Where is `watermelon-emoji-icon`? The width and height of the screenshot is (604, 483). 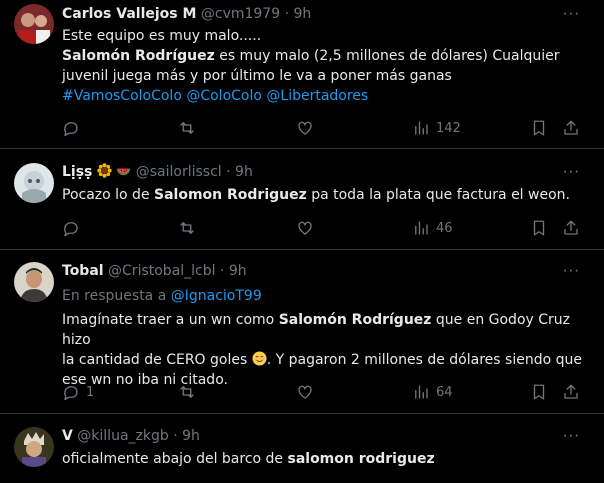
watermelon-emoji-icon is located at coordinates (124, 172).